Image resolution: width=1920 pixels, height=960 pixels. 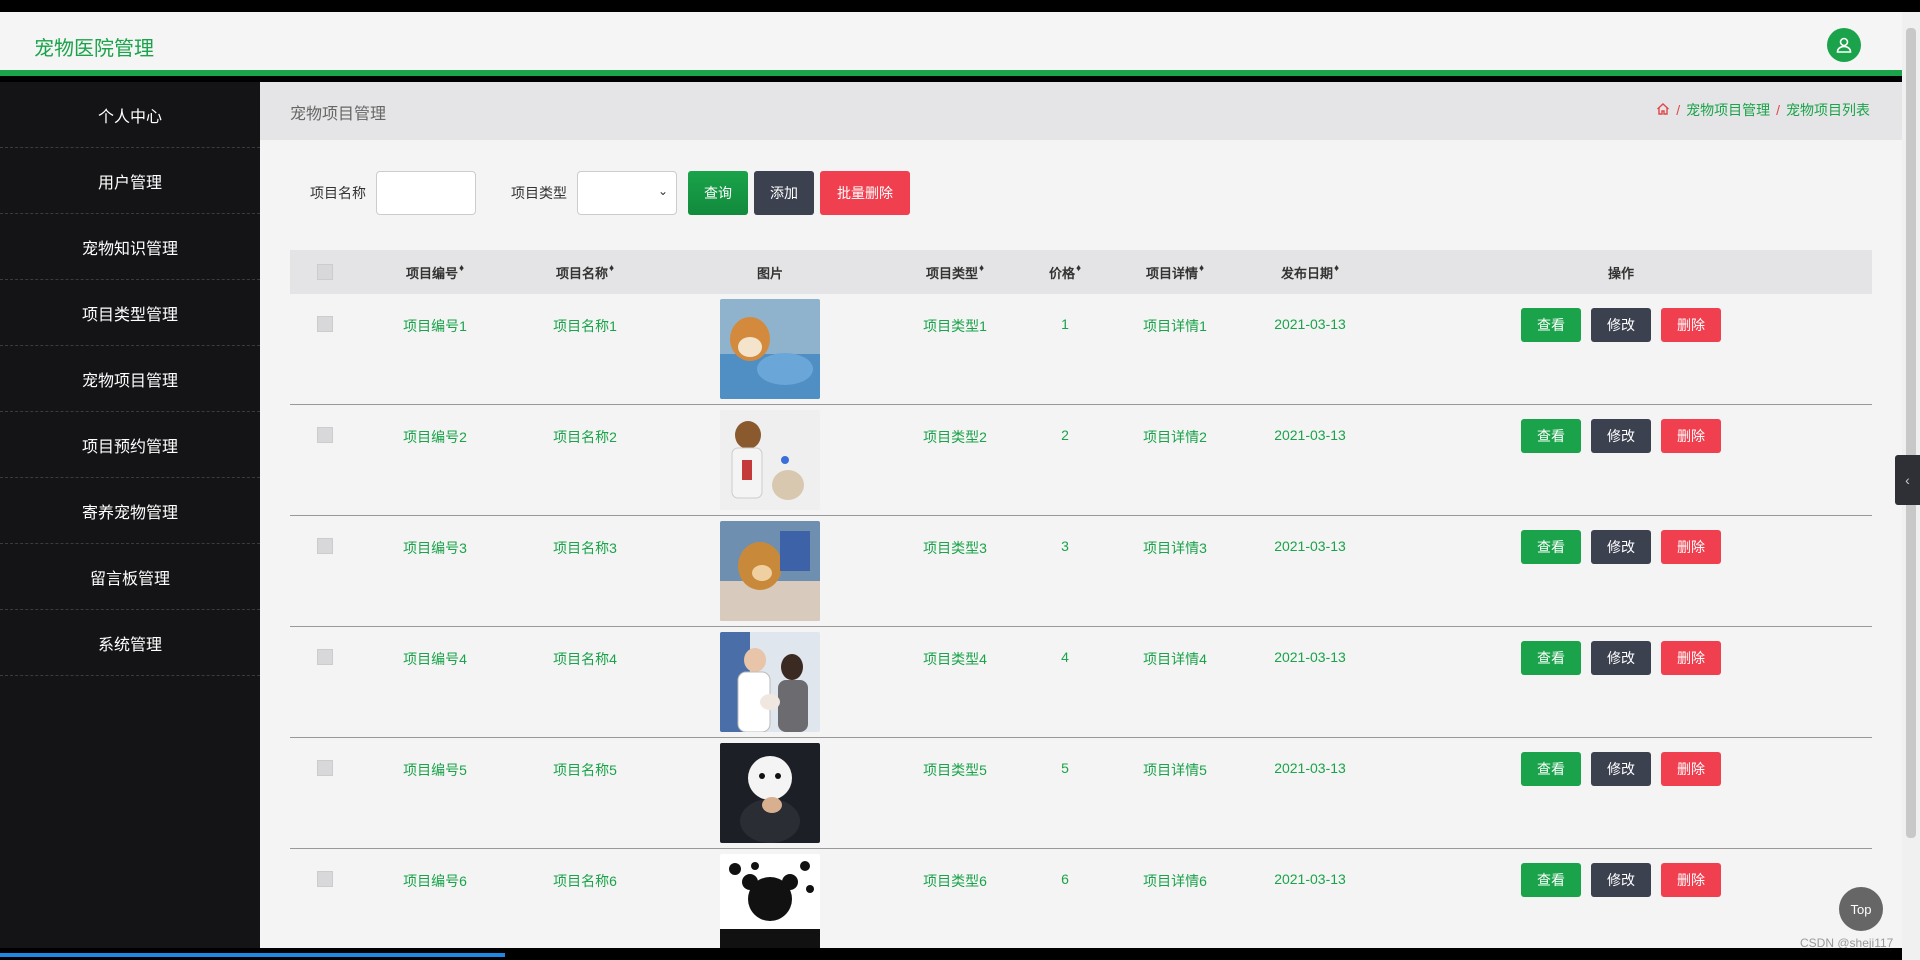 What do you see at coordinates (130, 115) in the screenshot?
I see `sidebar-item-personal-center: 个人中心` at bounding box center [130, 115].